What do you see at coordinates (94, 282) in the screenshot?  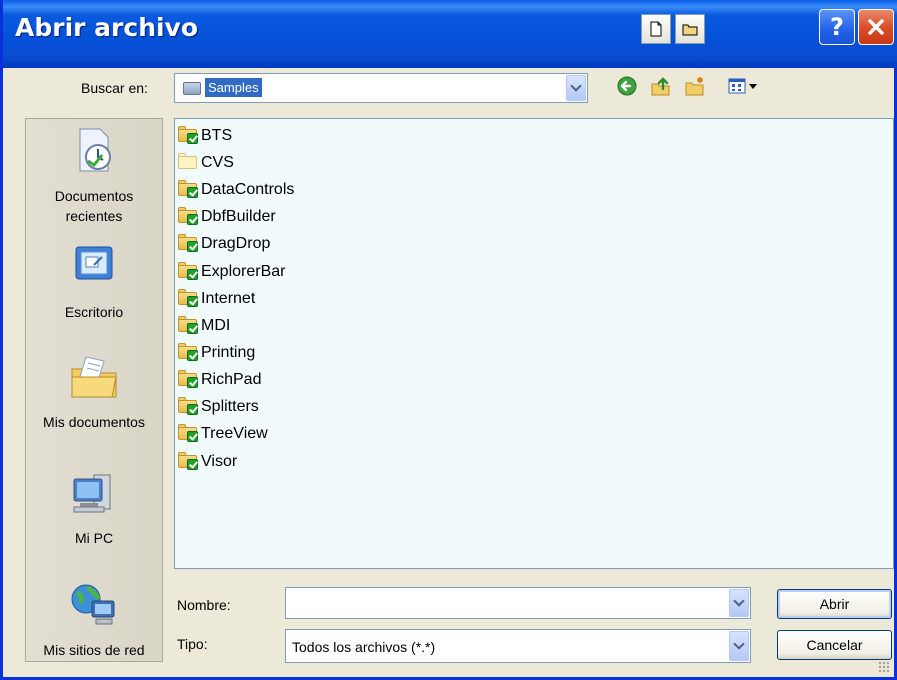 I see `place-desktop: Escritorio` at bounding box center [94, 282].